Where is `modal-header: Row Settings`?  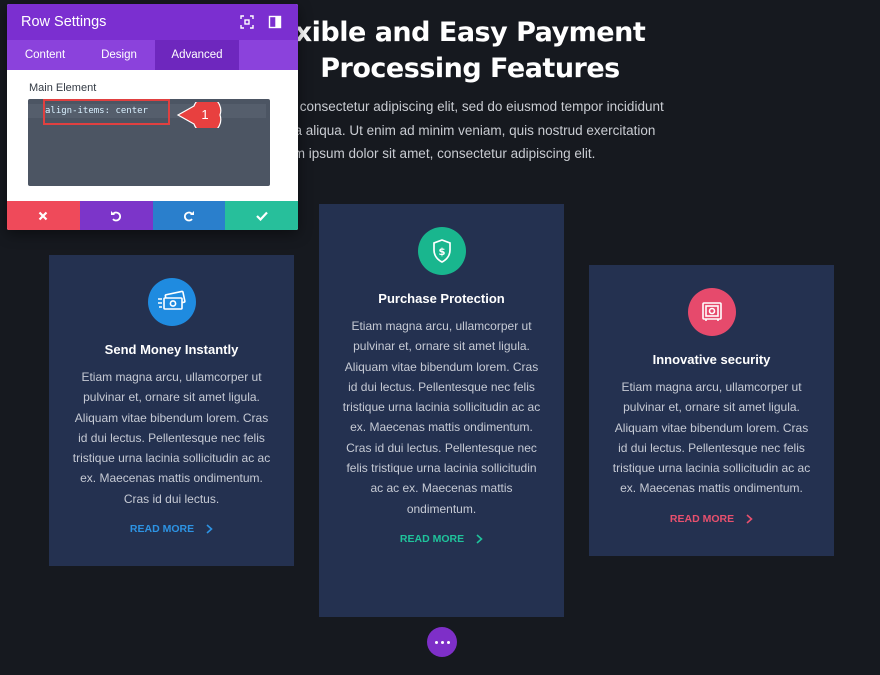 modal-header: Row Settings is located at coordinates (152, 22).